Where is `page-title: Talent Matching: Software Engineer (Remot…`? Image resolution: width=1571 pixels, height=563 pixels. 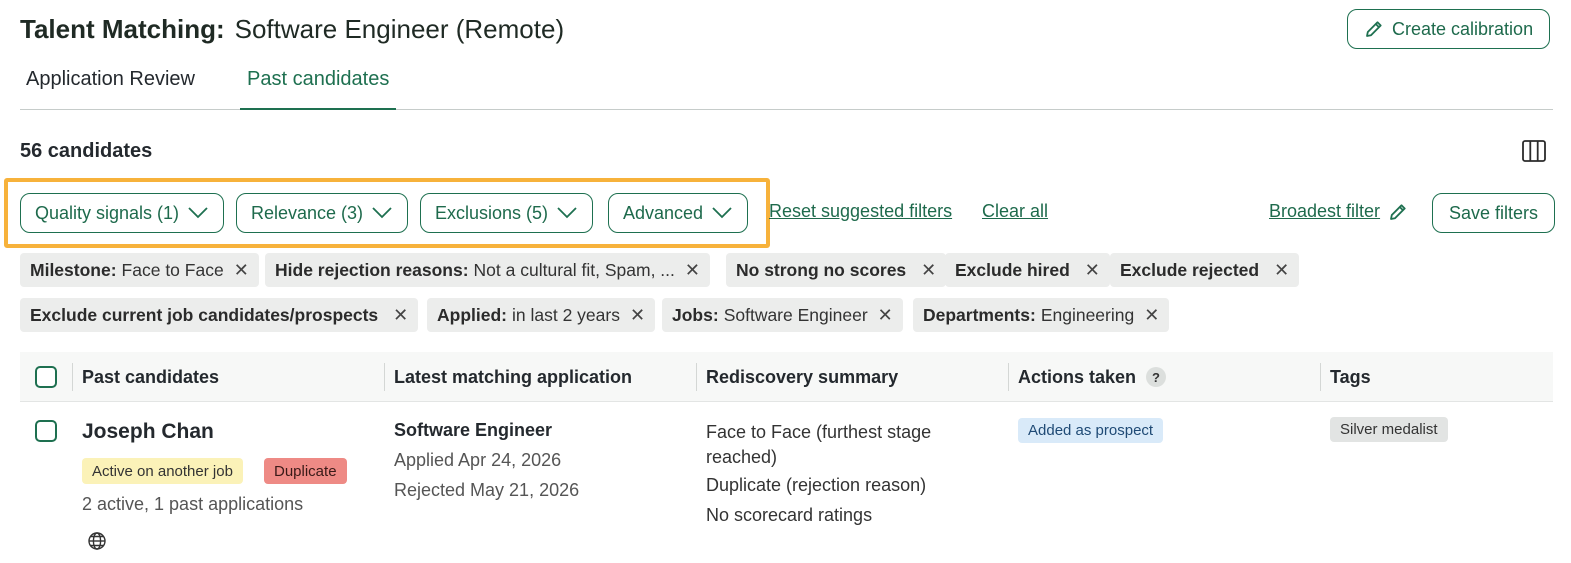 page-title: Talent Matching: Software Engineer (Remot… is located at coordinates (292, 29).